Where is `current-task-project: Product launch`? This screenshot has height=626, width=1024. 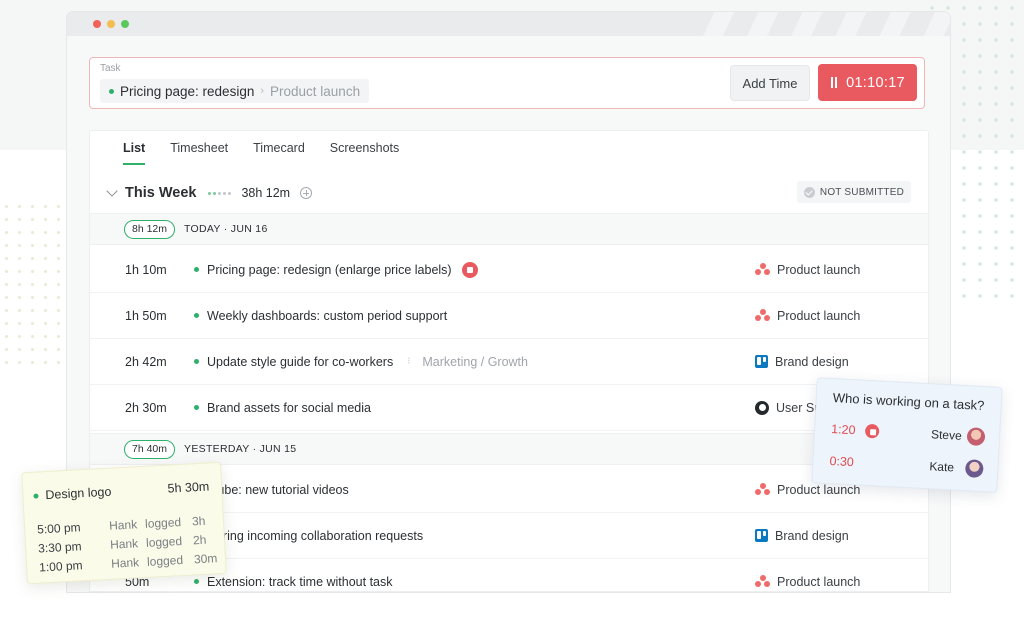 current-task-project: Product launch is located at coordinates (315, 91).